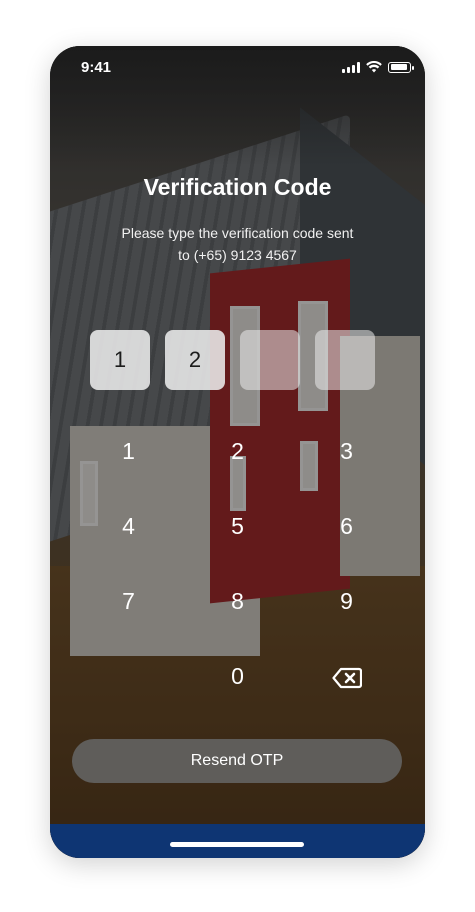 The width and height of the screenshot is (475, 912). What do you see at coordinates (351, 67) in the screenshot?
I see `signal-icon` at bounding box center [351, 67].